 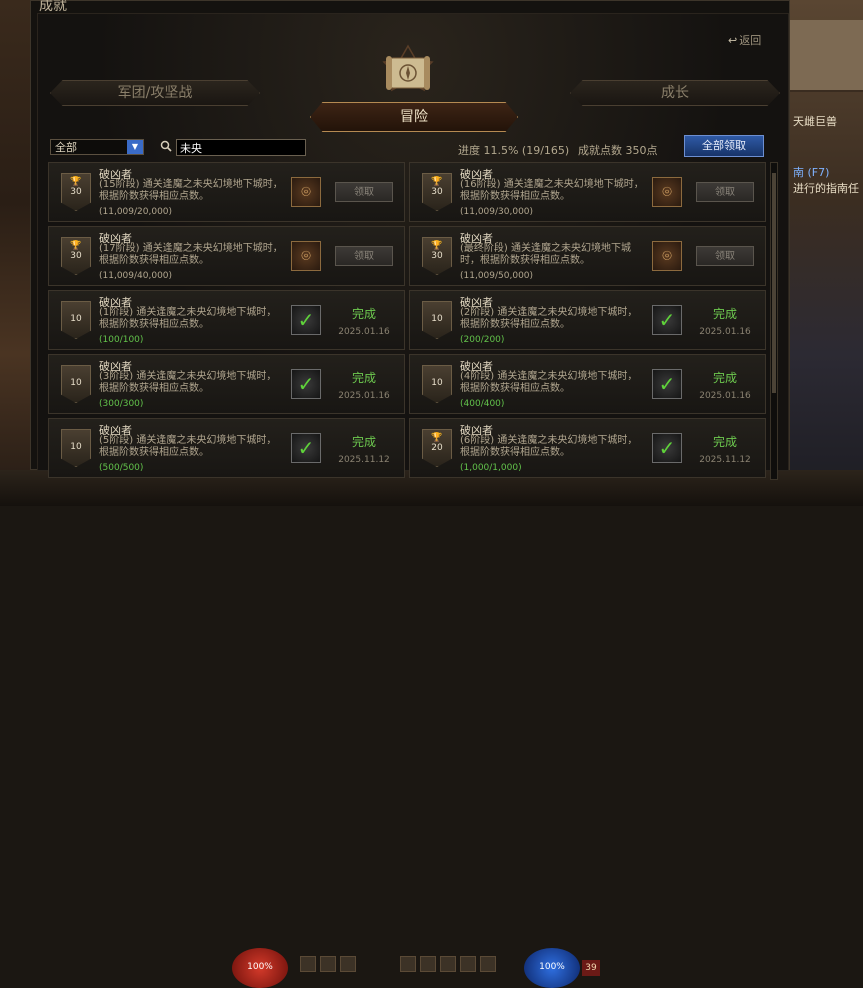 What do you see at coordinates (414, 117) in the screenshot?
I see `tab-adventure: 冒险` at bounding box center [414, 117].